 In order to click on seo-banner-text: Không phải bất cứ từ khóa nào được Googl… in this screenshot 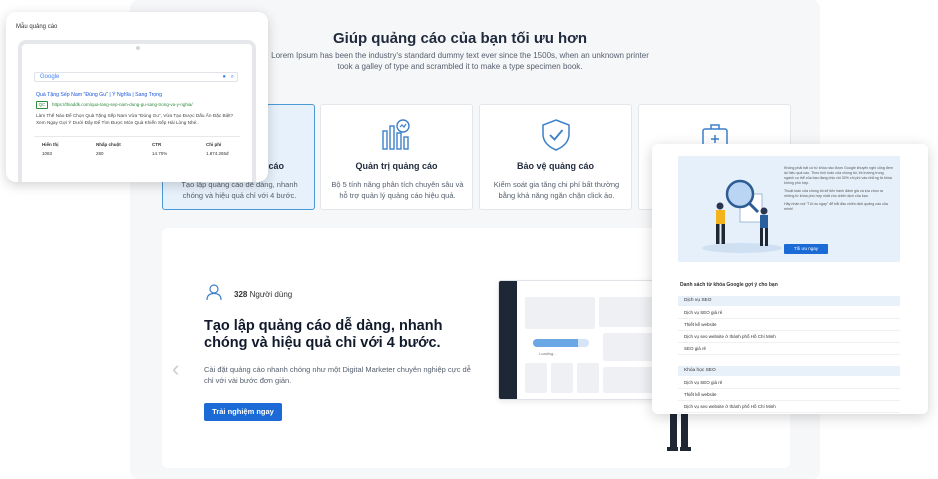, I will do `click(838, 188)`.